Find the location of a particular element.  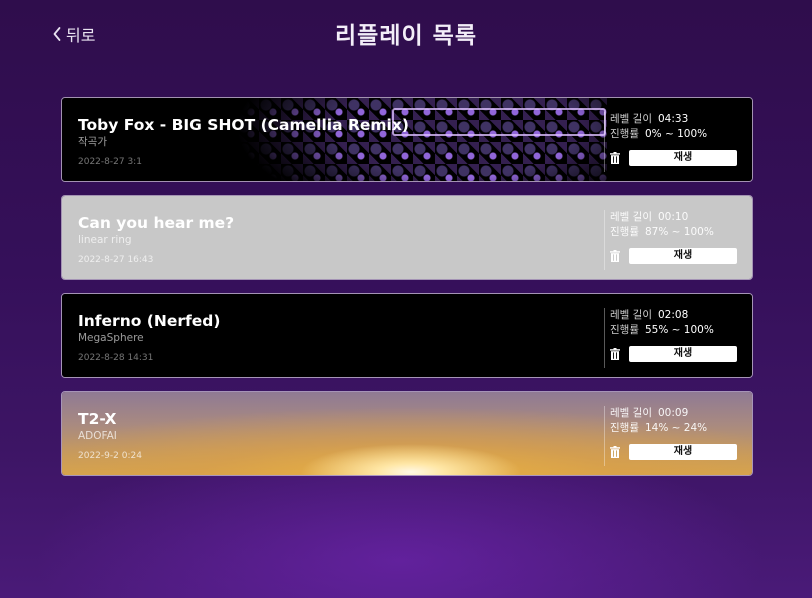

artist-name: ADOFAI is located at coordinates (97, 436).